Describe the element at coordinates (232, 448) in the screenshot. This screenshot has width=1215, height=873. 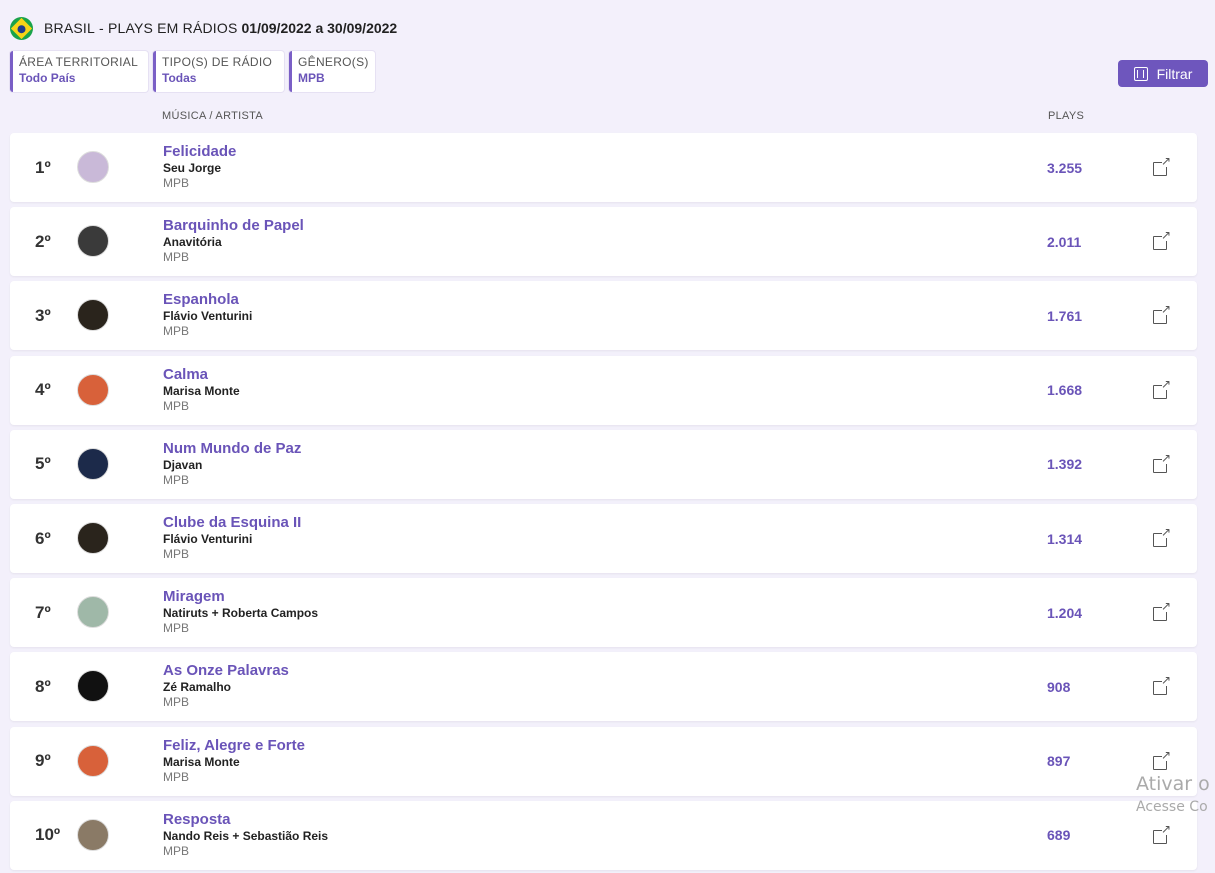
I see `song-title: Num Mundo de Paz` at that location.